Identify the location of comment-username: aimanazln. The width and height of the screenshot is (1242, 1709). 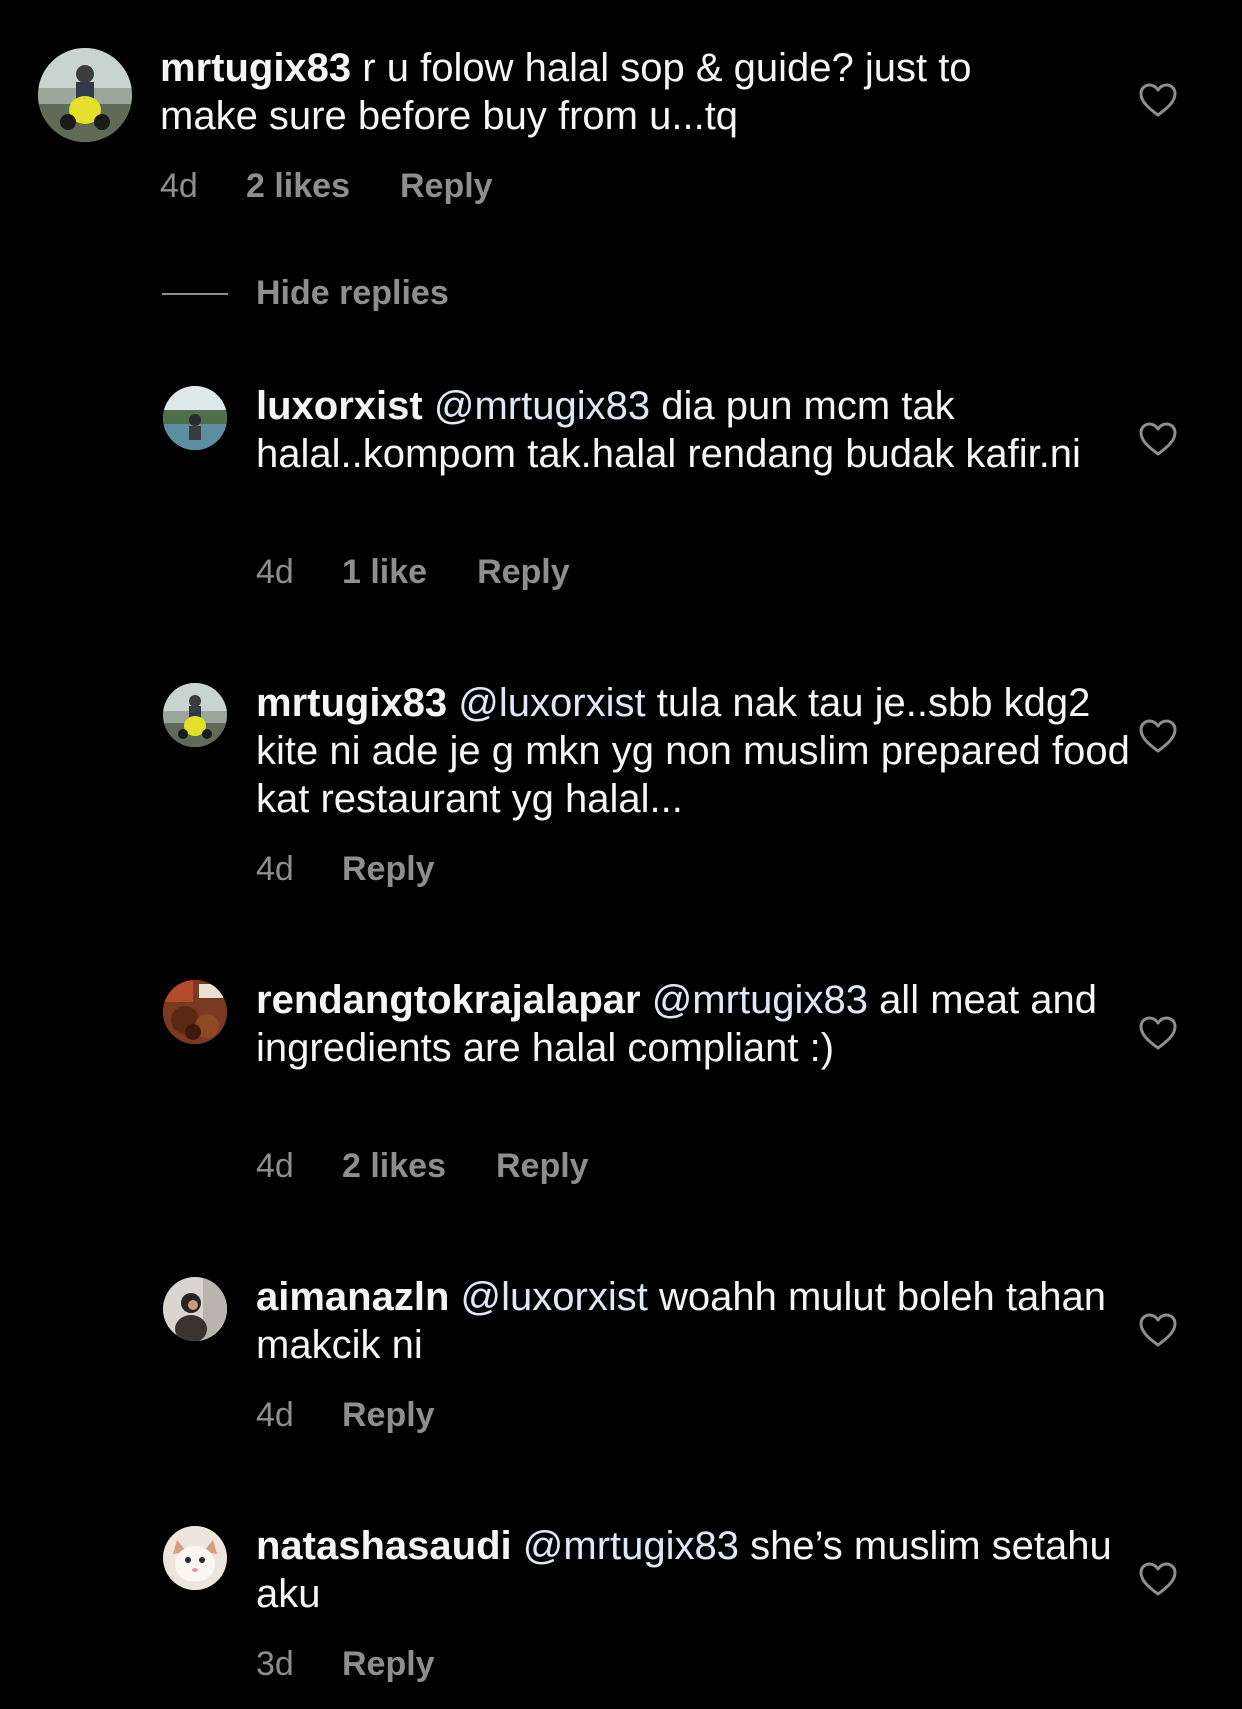
(352, 1297).